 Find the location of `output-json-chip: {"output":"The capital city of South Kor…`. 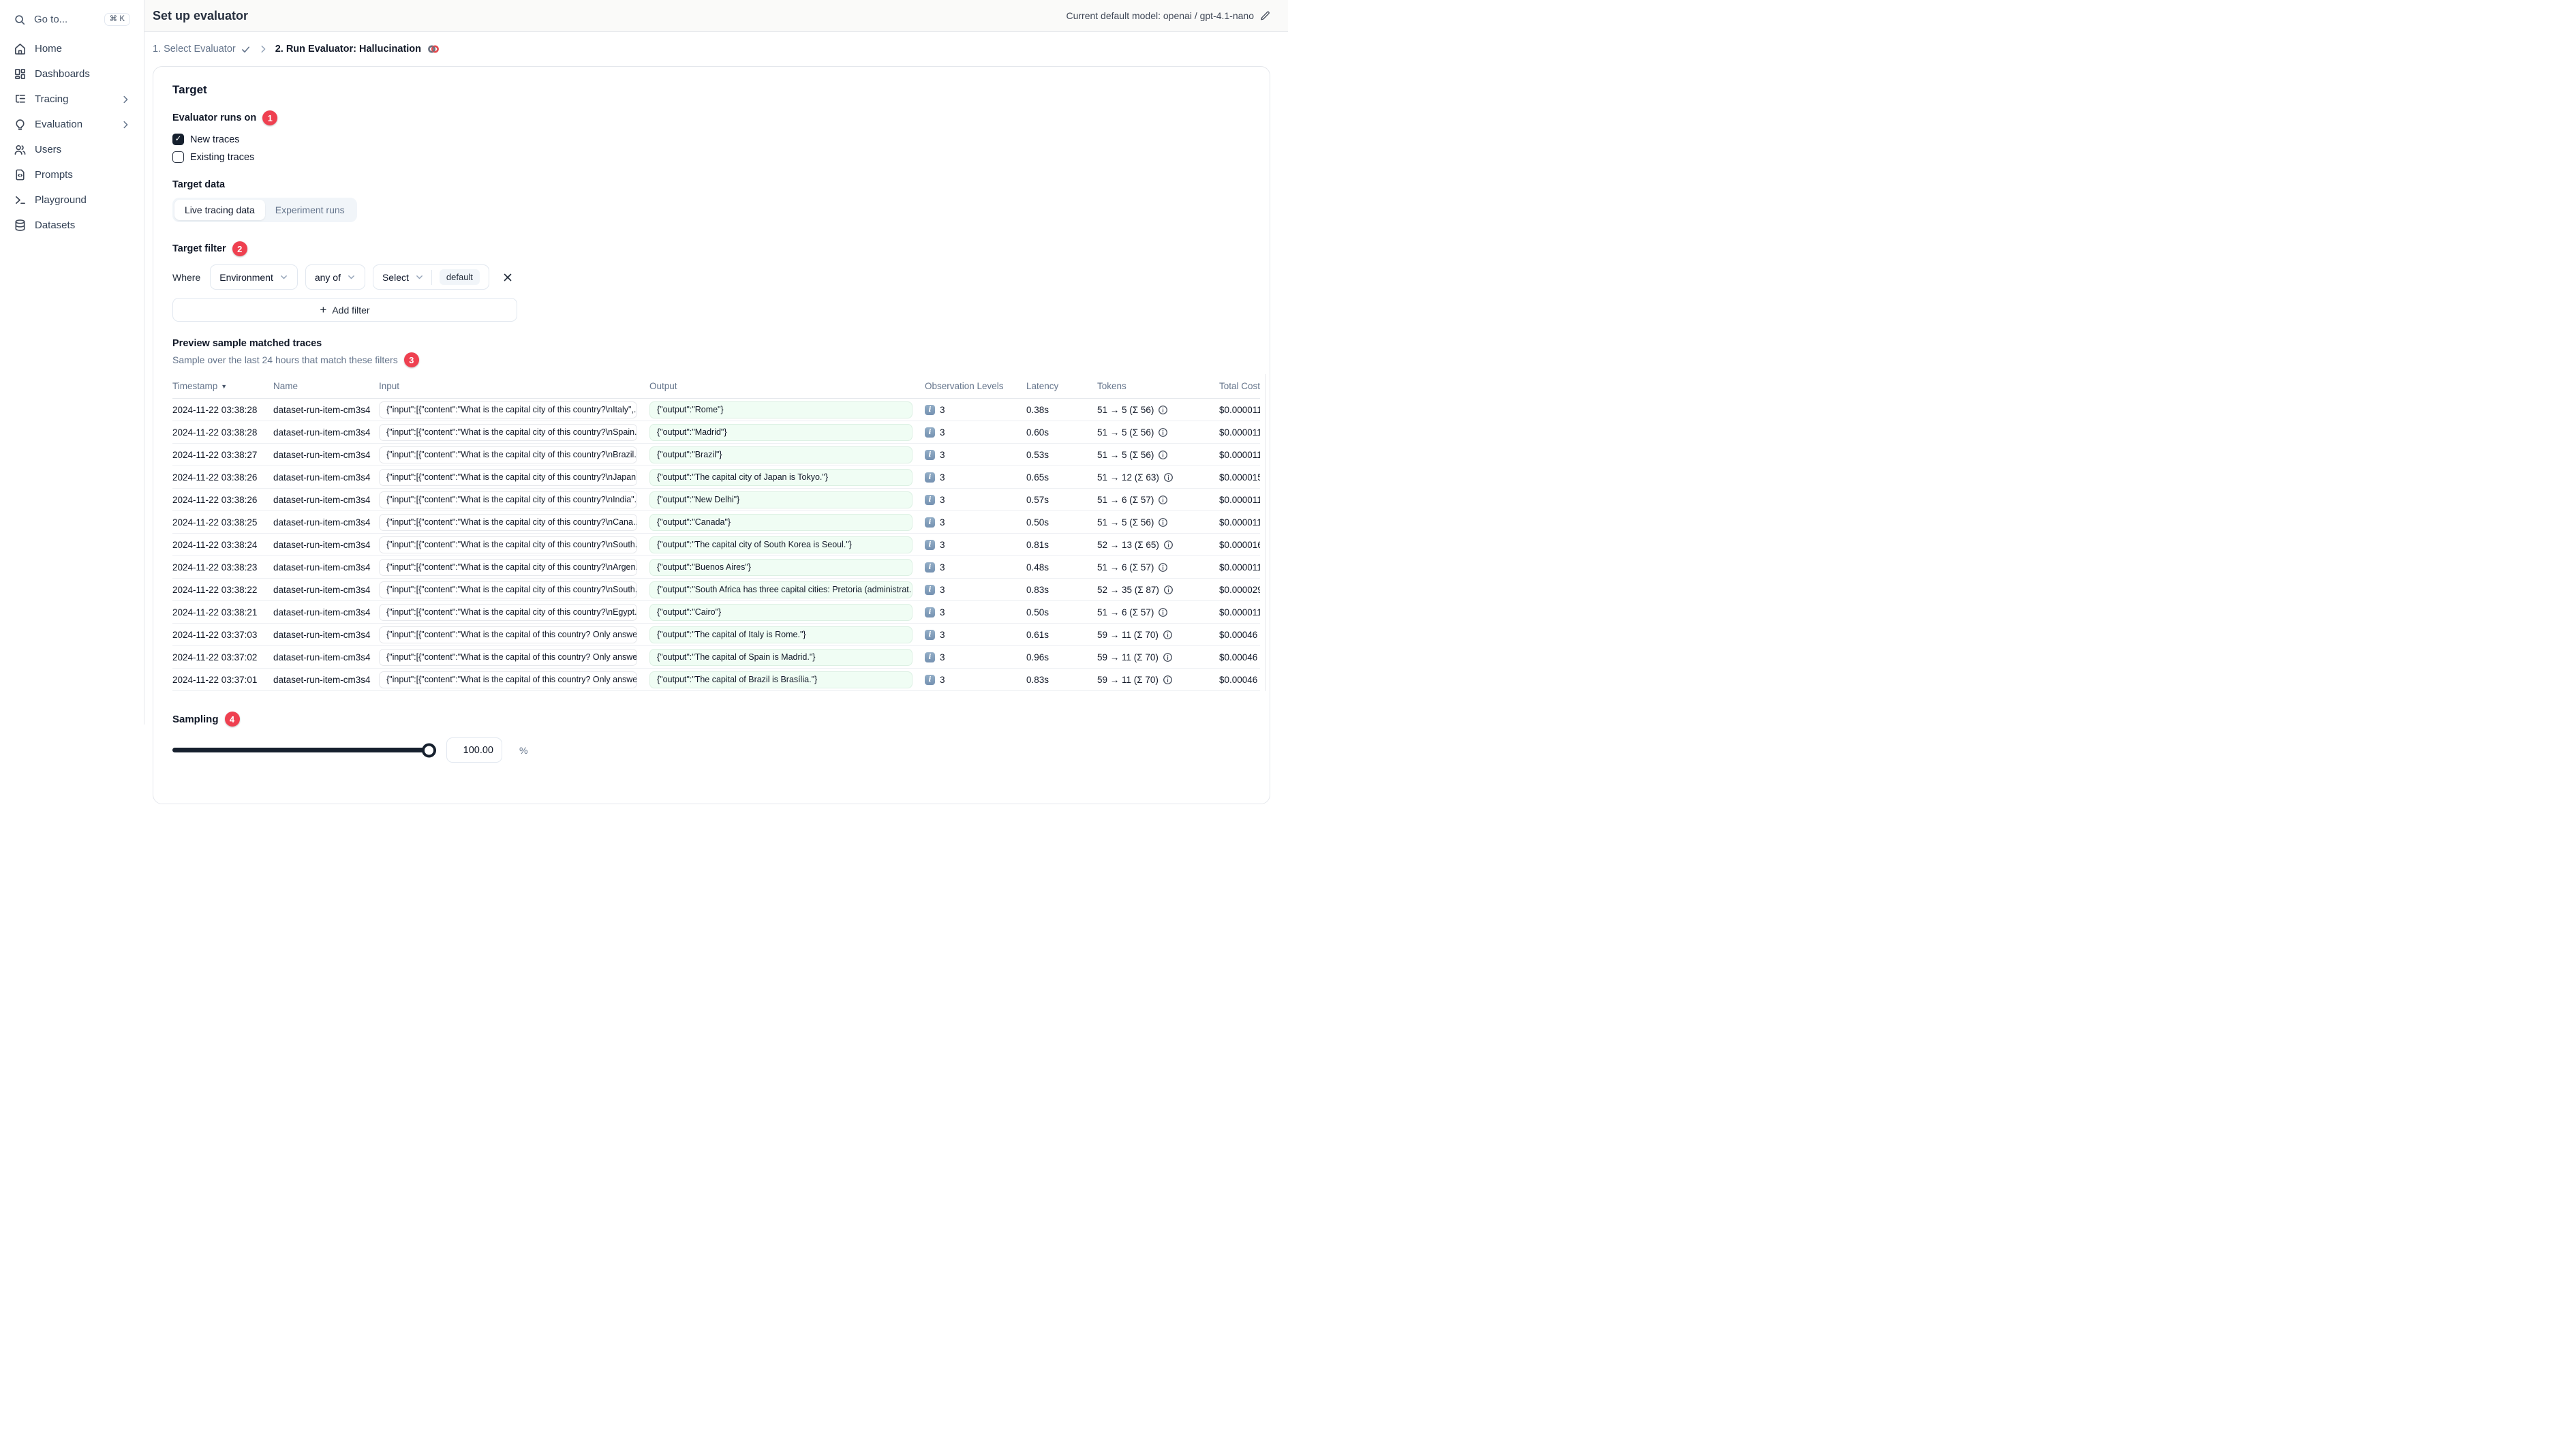

output-json-chip: {"output":"The capital city of South Kor… is located at coordinates (781, 544).